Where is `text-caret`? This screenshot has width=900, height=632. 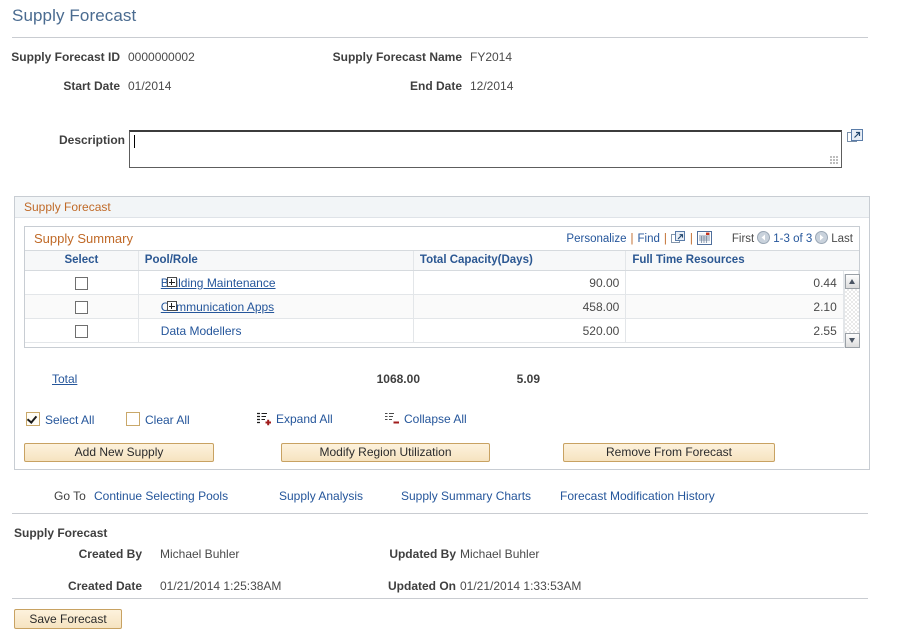 text-caret is located at coordinates (134, 141).